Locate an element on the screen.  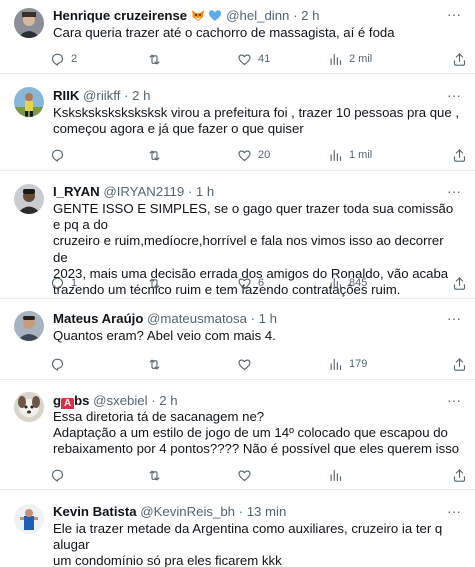
view-count: 179 is located at coordinates (358, 364).